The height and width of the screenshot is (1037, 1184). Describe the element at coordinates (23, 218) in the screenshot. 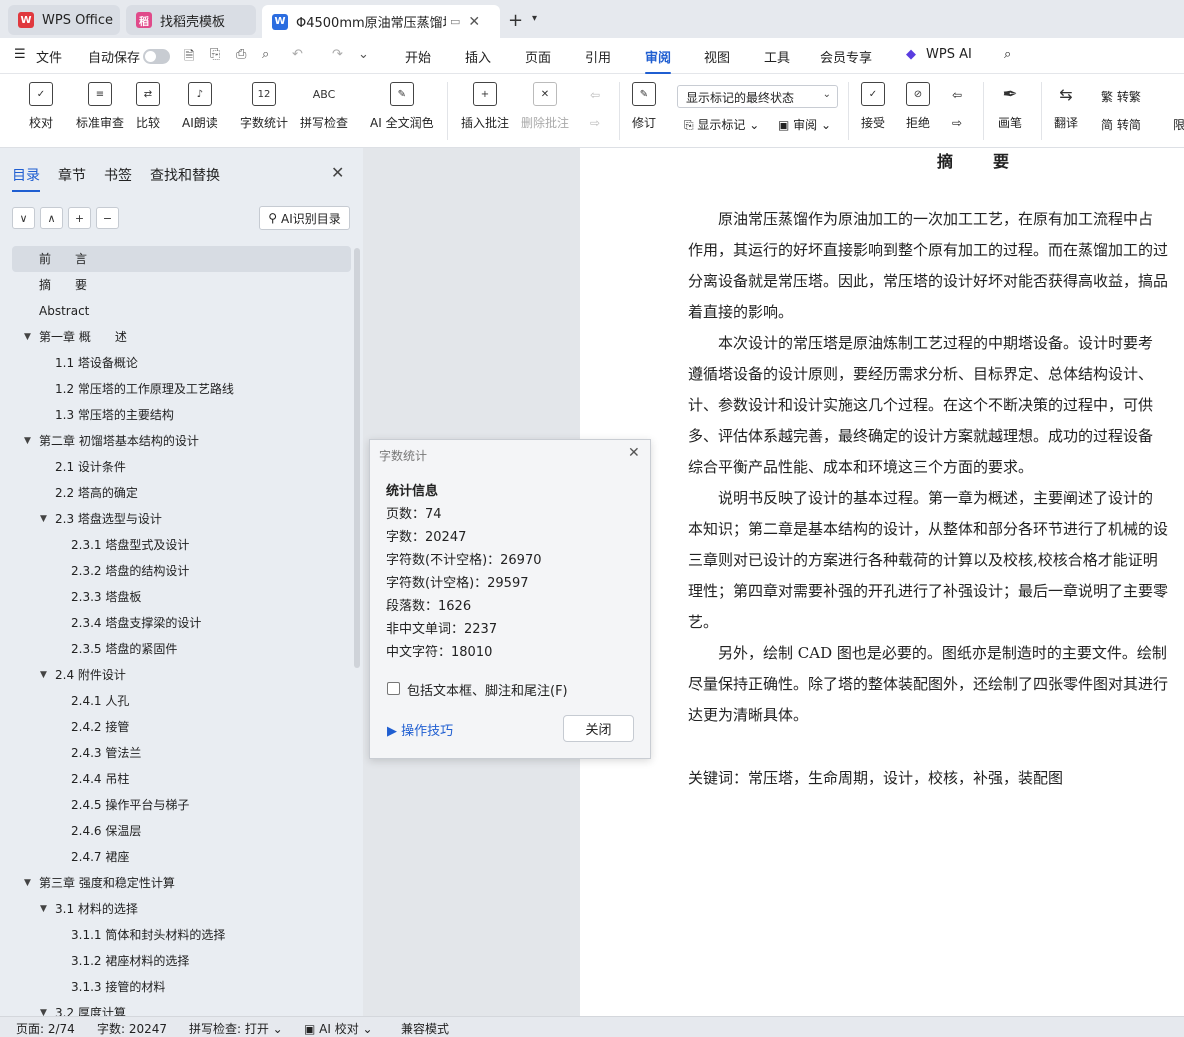

I see `expand-down-button: ∨` at that location.